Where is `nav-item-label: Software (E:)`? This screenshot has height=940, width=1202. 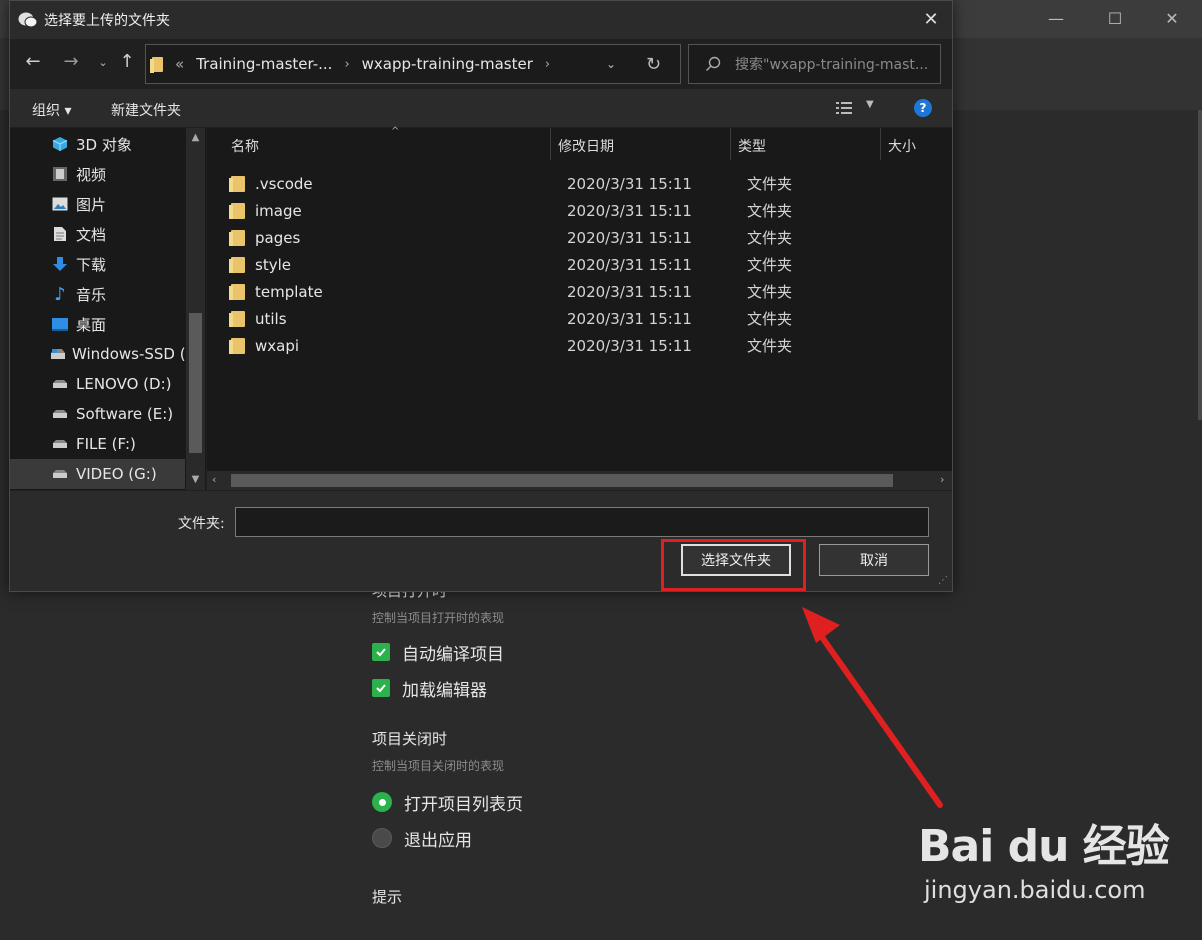
nav-item-label: Software (E:) is located at coordinates (125, 414).